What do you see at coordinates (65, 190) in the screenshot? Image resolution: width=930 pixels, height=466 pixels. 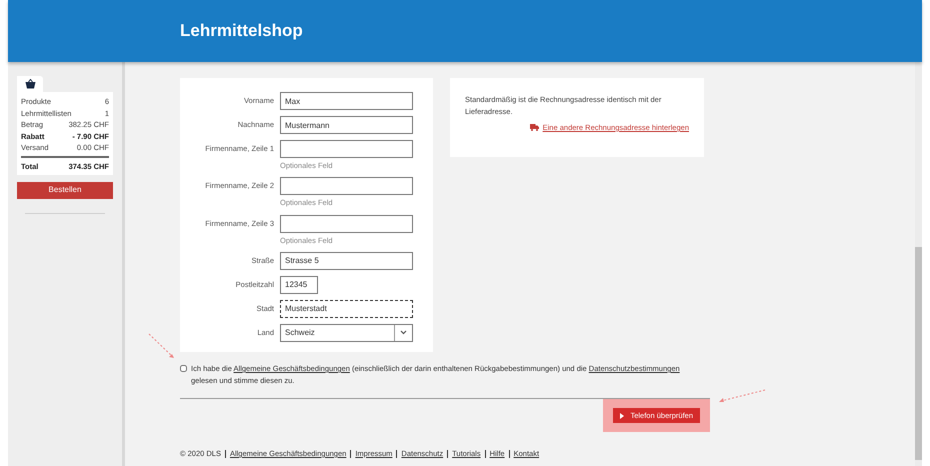 I see `order-button: Bestellen` at bounding box center [65, 190].